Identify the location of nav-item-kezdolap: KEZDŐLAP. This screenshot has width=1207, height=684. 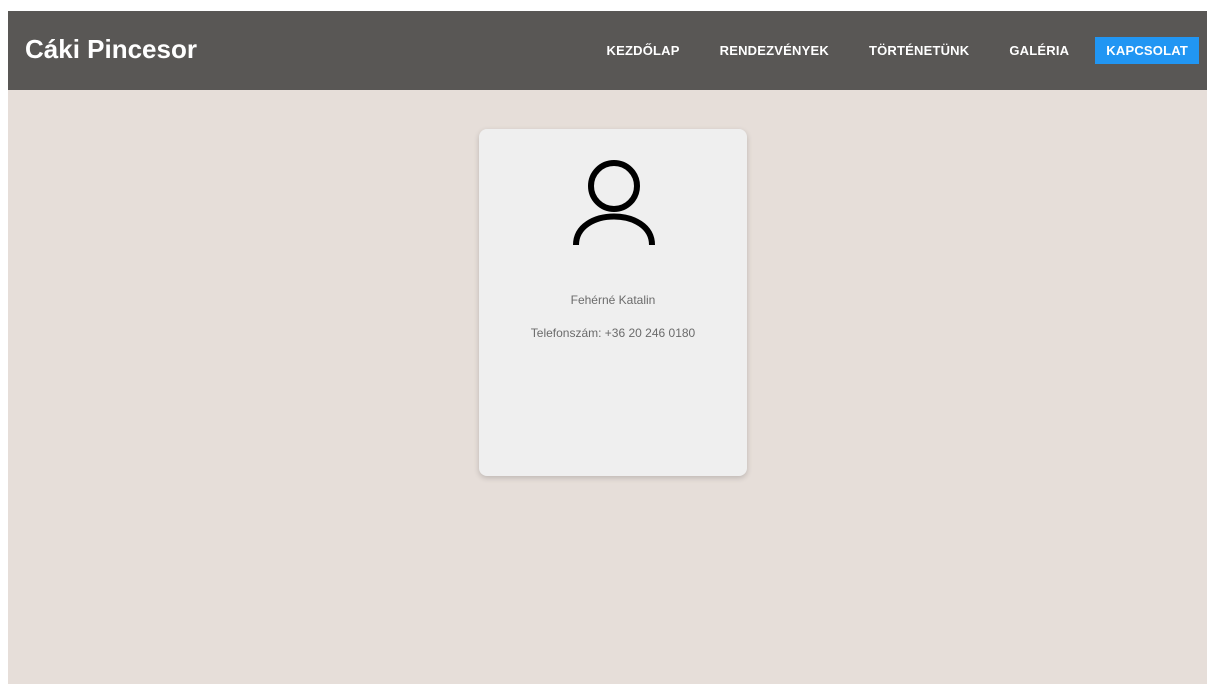
(643, 50).